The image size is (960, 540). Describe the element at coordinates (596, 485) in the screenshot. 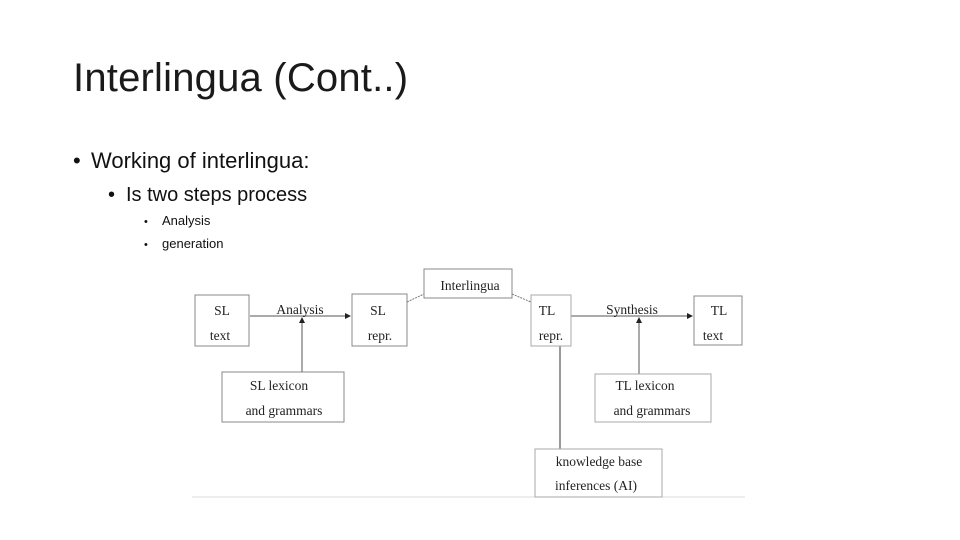

I see `box-label: inferences (AI)` at that location.